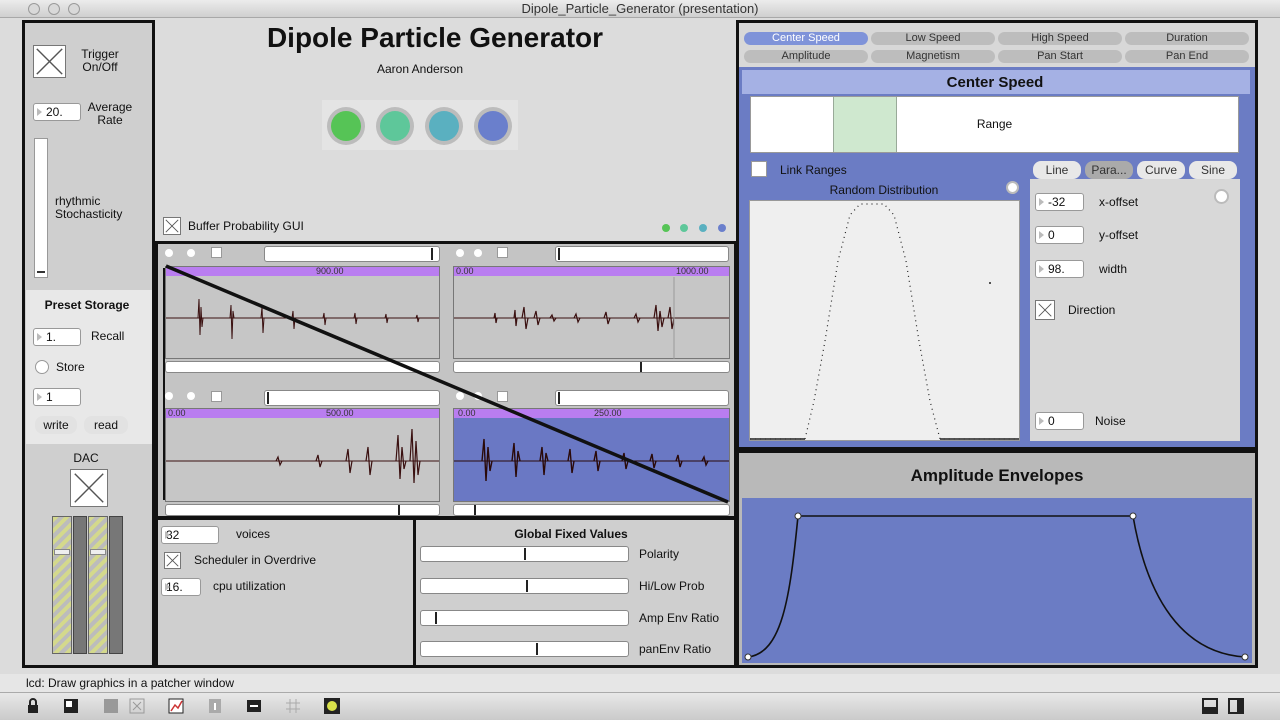  I want to click on buffer-1-dot-b, so click(191, 253).